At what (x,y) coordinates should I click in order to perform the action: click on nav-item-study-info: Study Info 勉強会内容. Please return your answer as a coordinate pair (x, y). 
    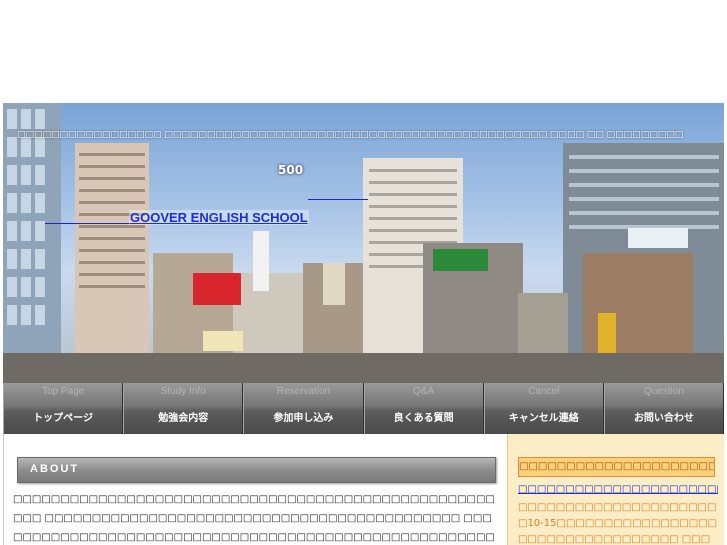
    Looking at the image, I should click on (183, 408).